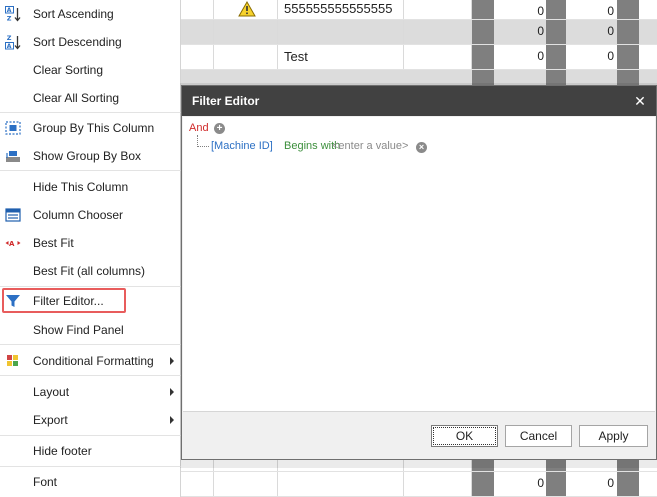 This screenshot has height=497, width=657. I want to click on group-operator: And, so click(199, 128).